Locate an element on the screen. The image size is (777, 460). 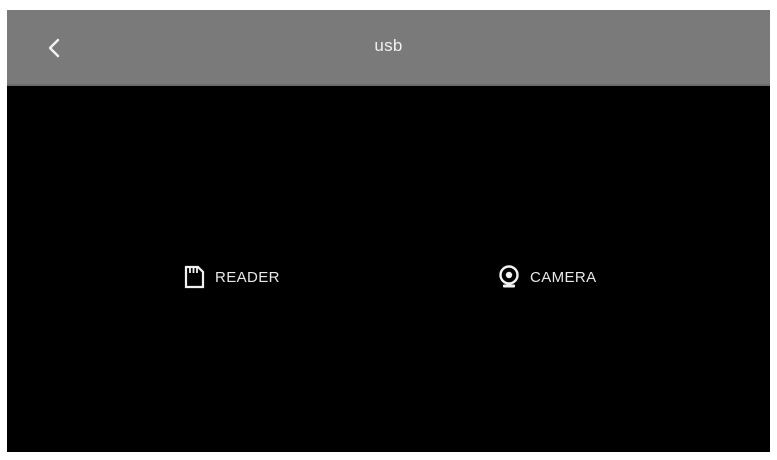
camera-option: CAMERA is located at coordinates (546, 277).